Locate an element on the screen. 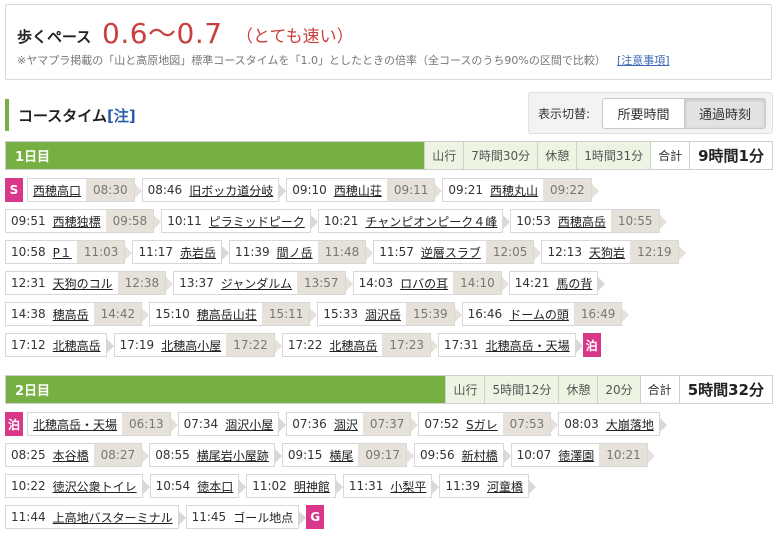  pace-value: 0.6〜0.7 is located at coordinates (162, 33).